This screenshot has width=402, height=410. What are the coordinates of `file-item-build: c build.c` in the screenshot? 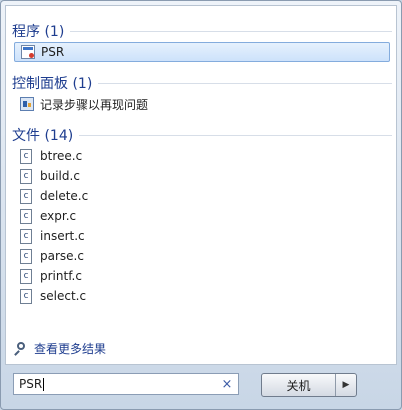 It's located at (202, 176).